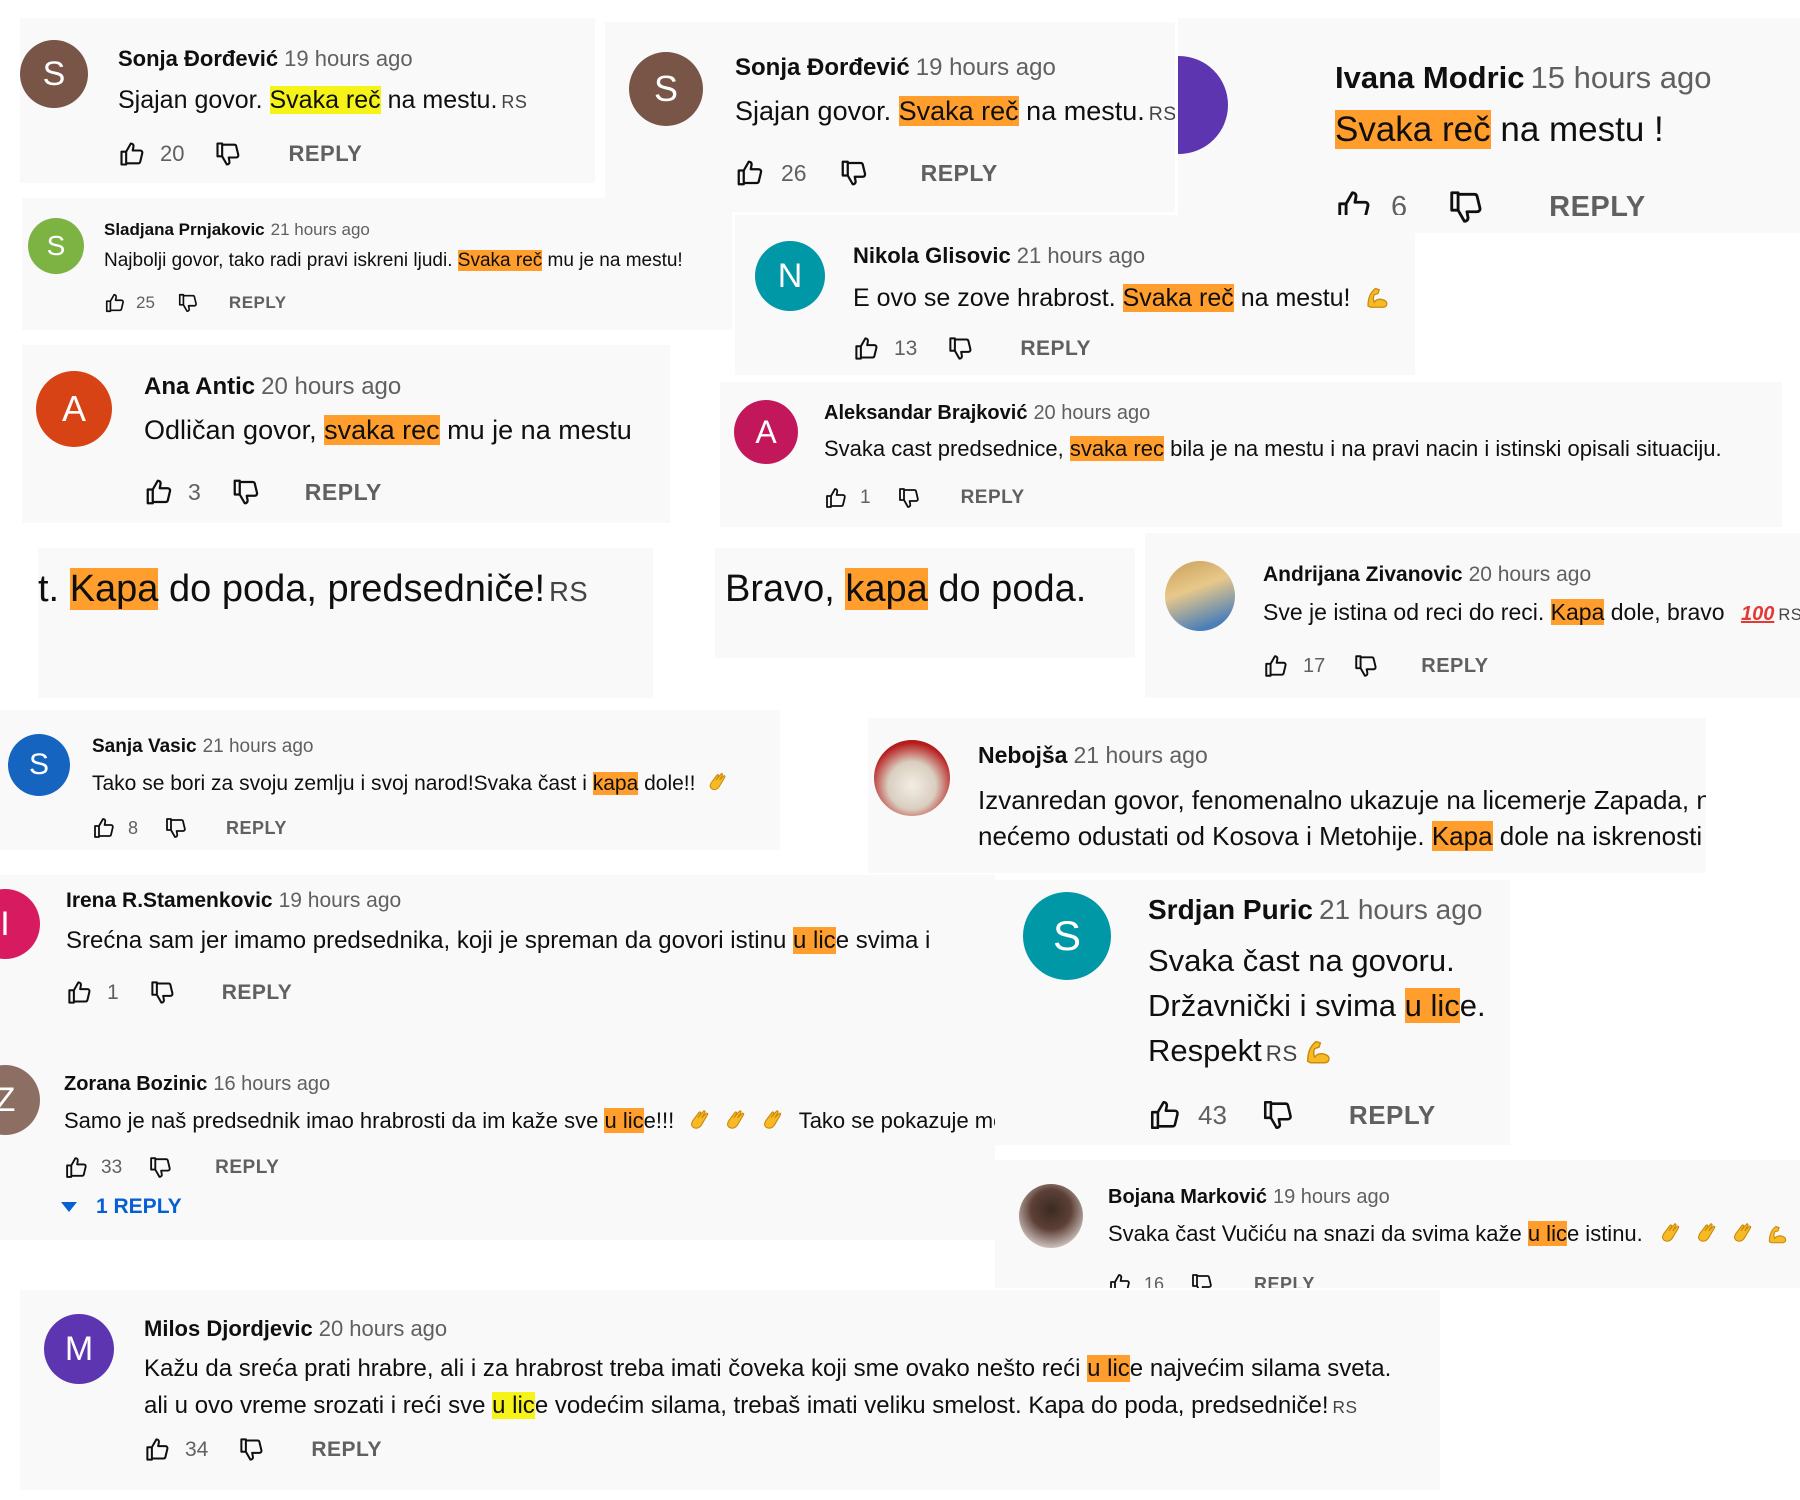  What do you see at coordinates (1757, 614) in the screenshot?
I see `hundred-points-emoji: 100` at bounding box center [1757, 614].